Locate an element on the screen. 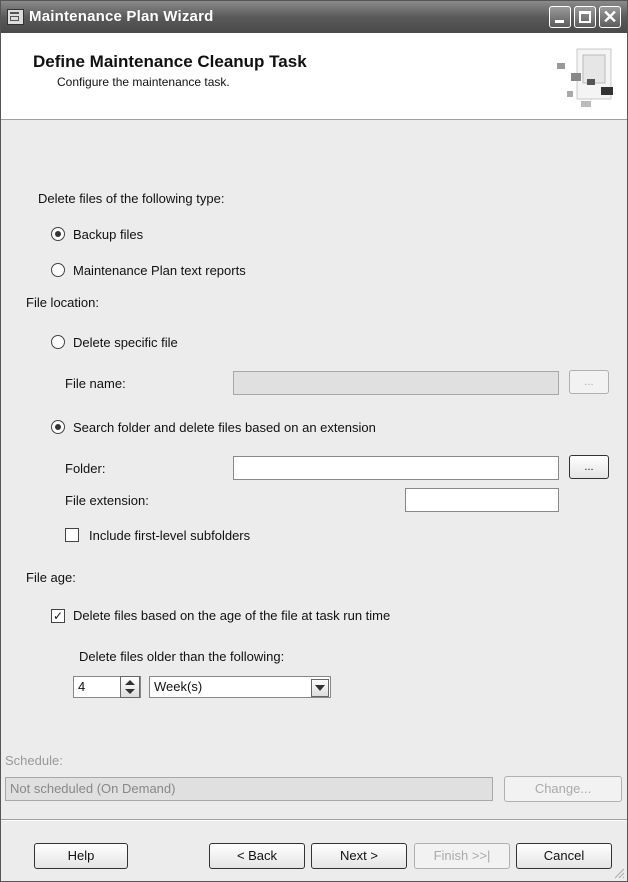  maximize-button is located at coordinates (585, 17).